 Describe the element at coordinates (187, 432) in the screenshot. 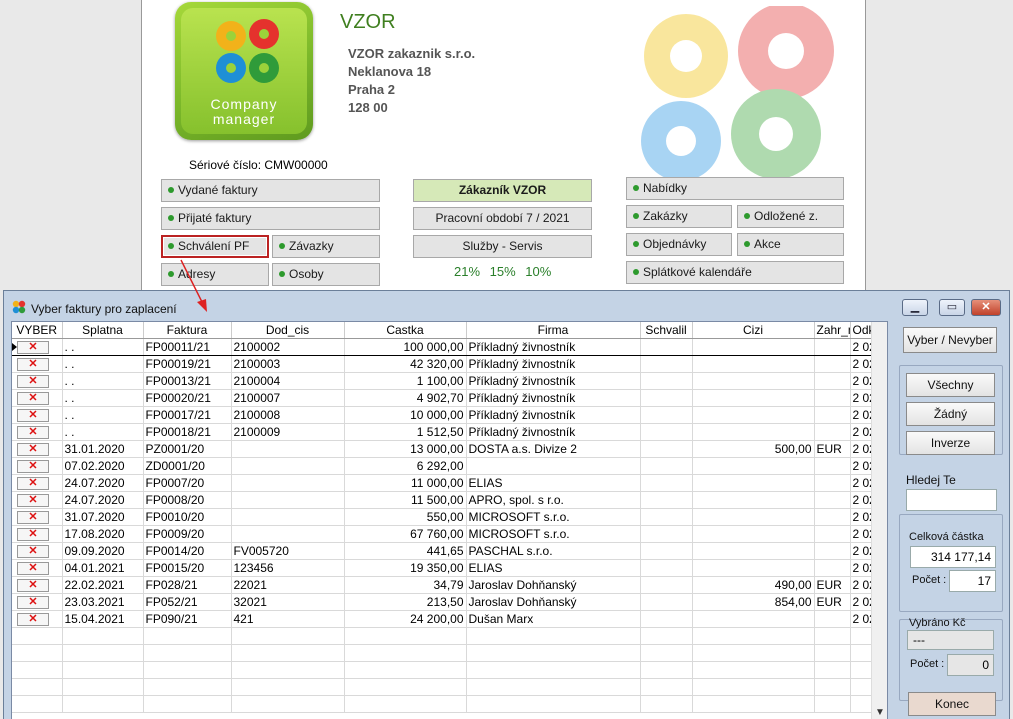

I see `table-cell: FP00018/21` at that location.